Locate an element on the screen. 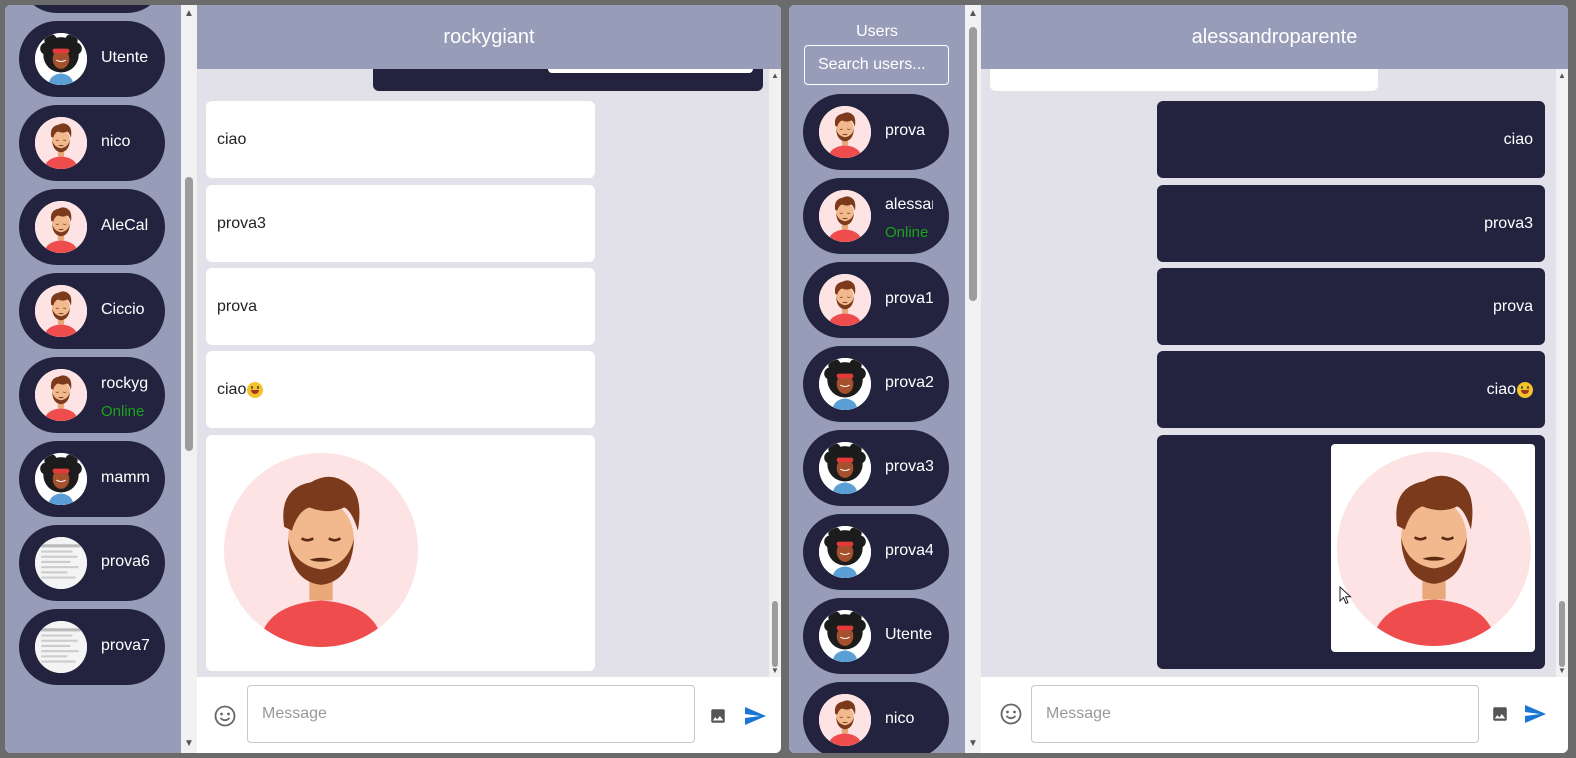 Image resolution: width=1576 pixels, height=758 pixels. message-bubble-image is located at coordinates (400, 553).